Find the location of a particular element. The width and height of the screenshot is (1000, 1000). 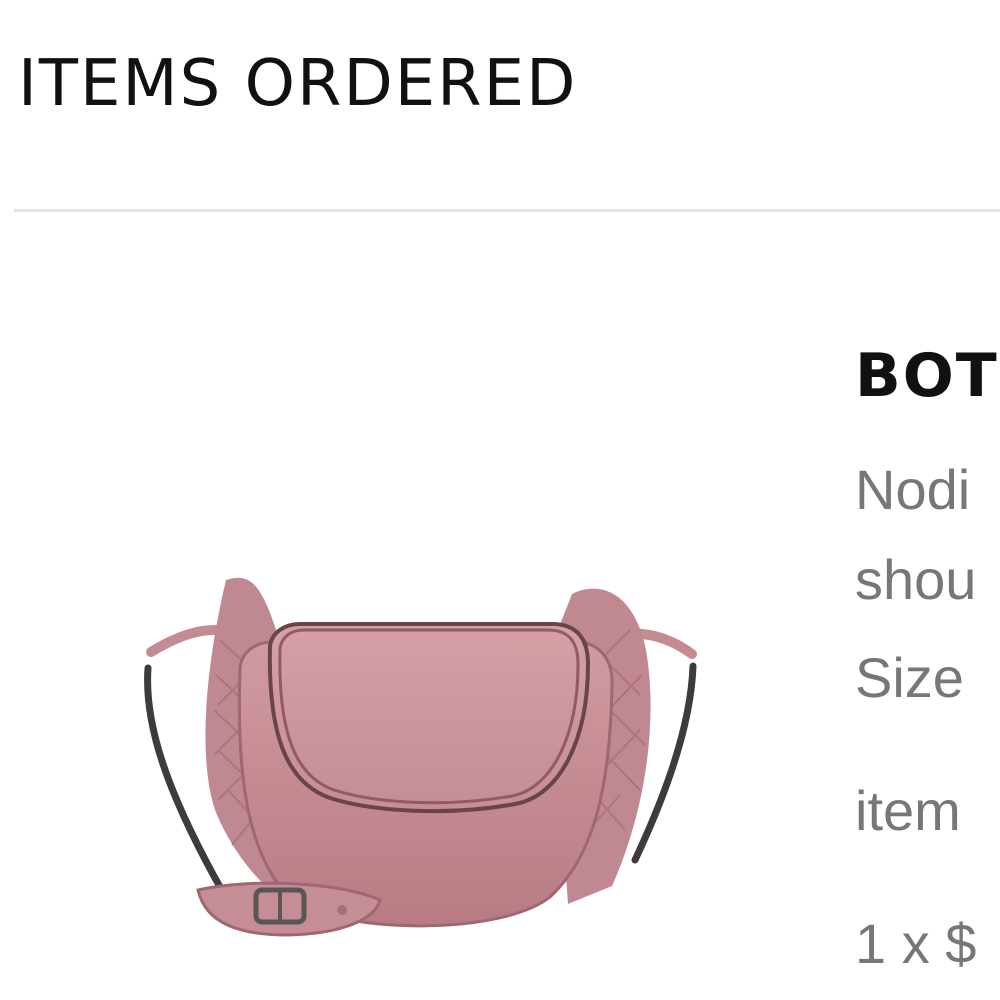

section-divider is located at coordinates (507, 210).